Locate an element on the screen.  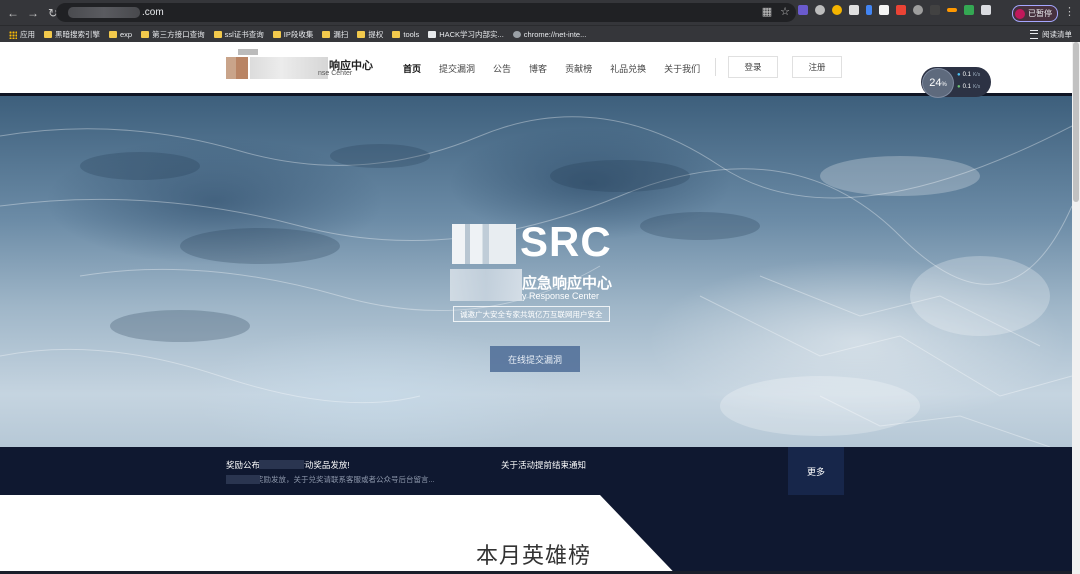
bookmark-label: tools is located at coordinates (411, 34).